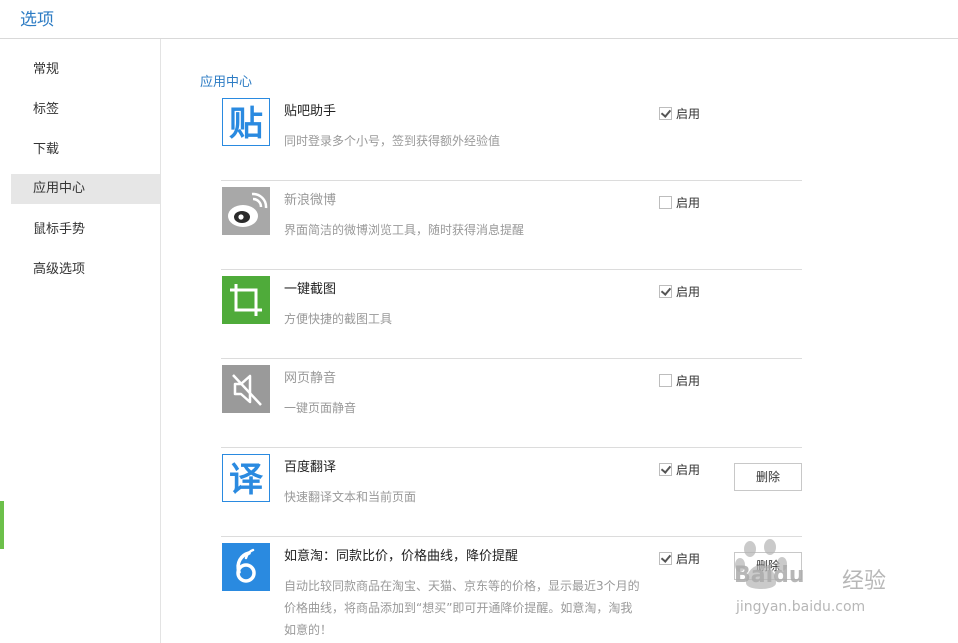  Describe the element at coordinates (246, 389) in the screenshot. I see `mute-speaker-icon` at that location.